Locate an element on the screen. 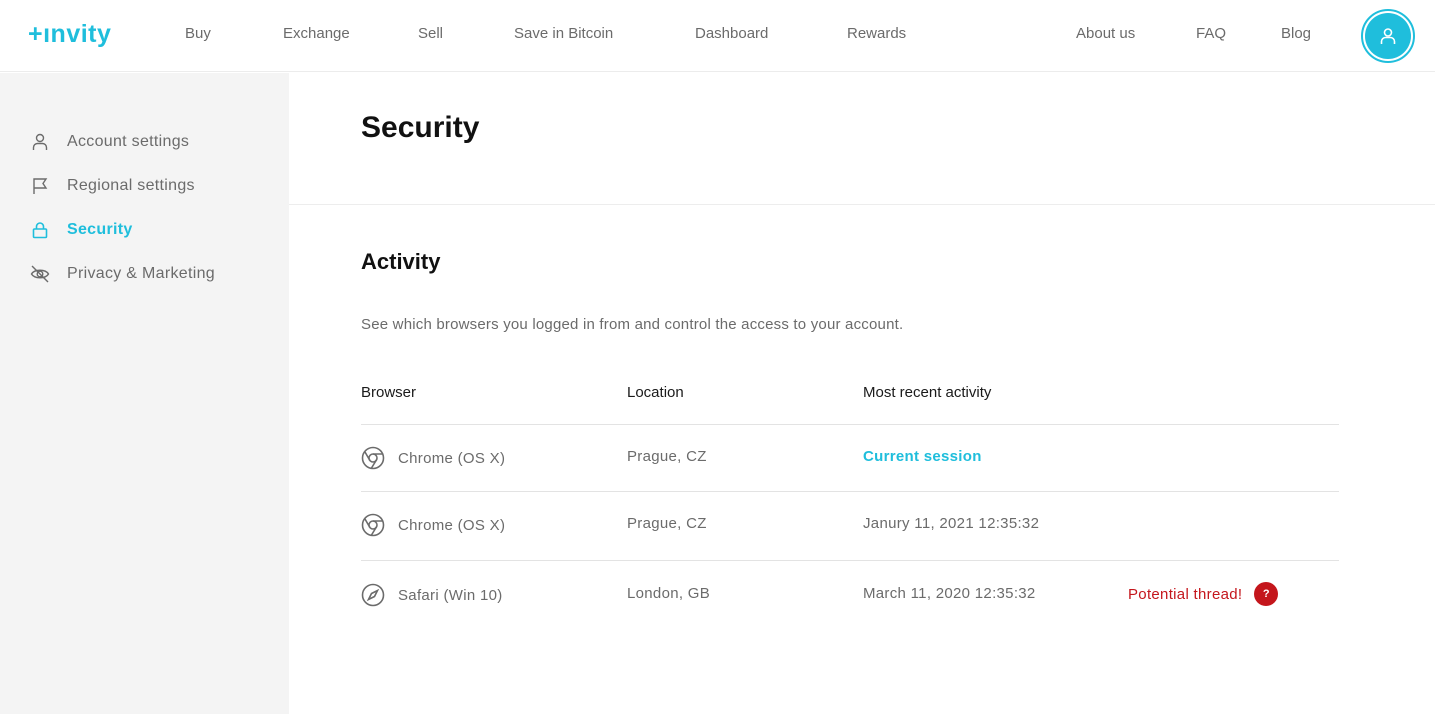 The width and height of the screenshot is (1435, 714). table-row: Chrome (OS X) Prague, CZ Current session is located at coordinates (850, 458).